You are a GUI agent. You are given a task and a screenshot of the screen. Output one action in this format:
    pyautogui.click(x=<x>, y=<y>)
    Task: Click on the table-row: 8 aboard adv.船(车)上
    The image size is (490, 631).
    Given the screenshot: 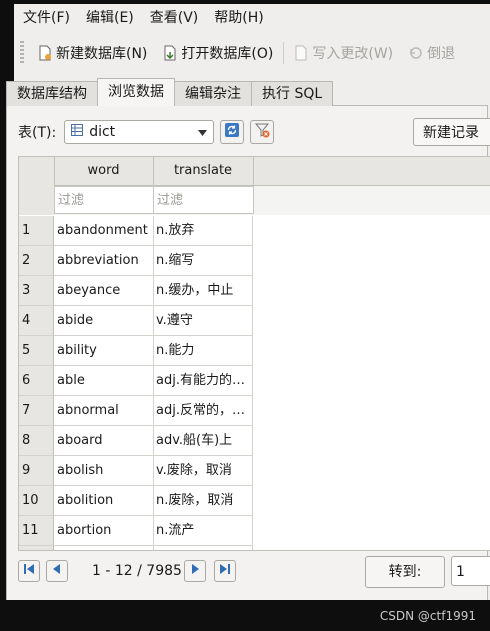 What is the action you would take?
    pyautogui.click(x=254, y=441)
    